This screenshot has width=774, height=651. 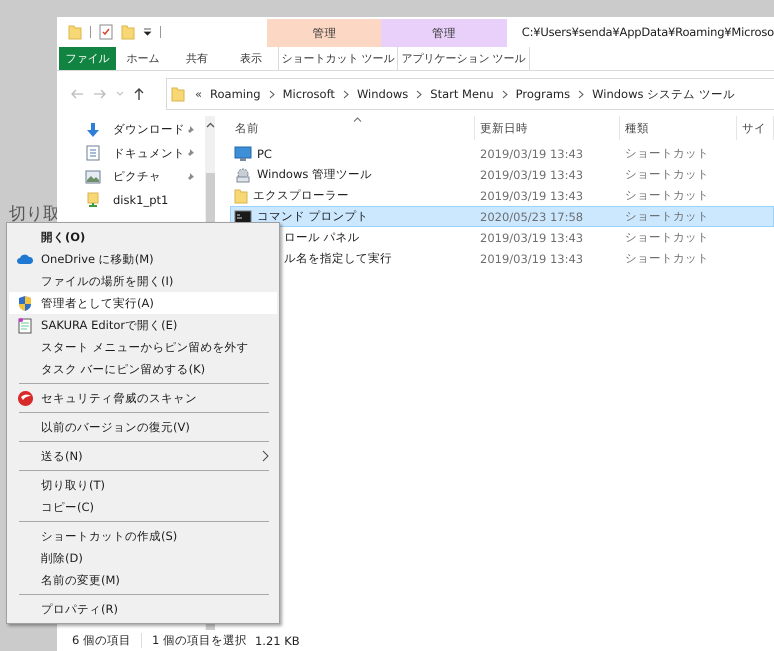 I want to click on menu-item: OneDrive に移動(M), so click(x=143, y=259).